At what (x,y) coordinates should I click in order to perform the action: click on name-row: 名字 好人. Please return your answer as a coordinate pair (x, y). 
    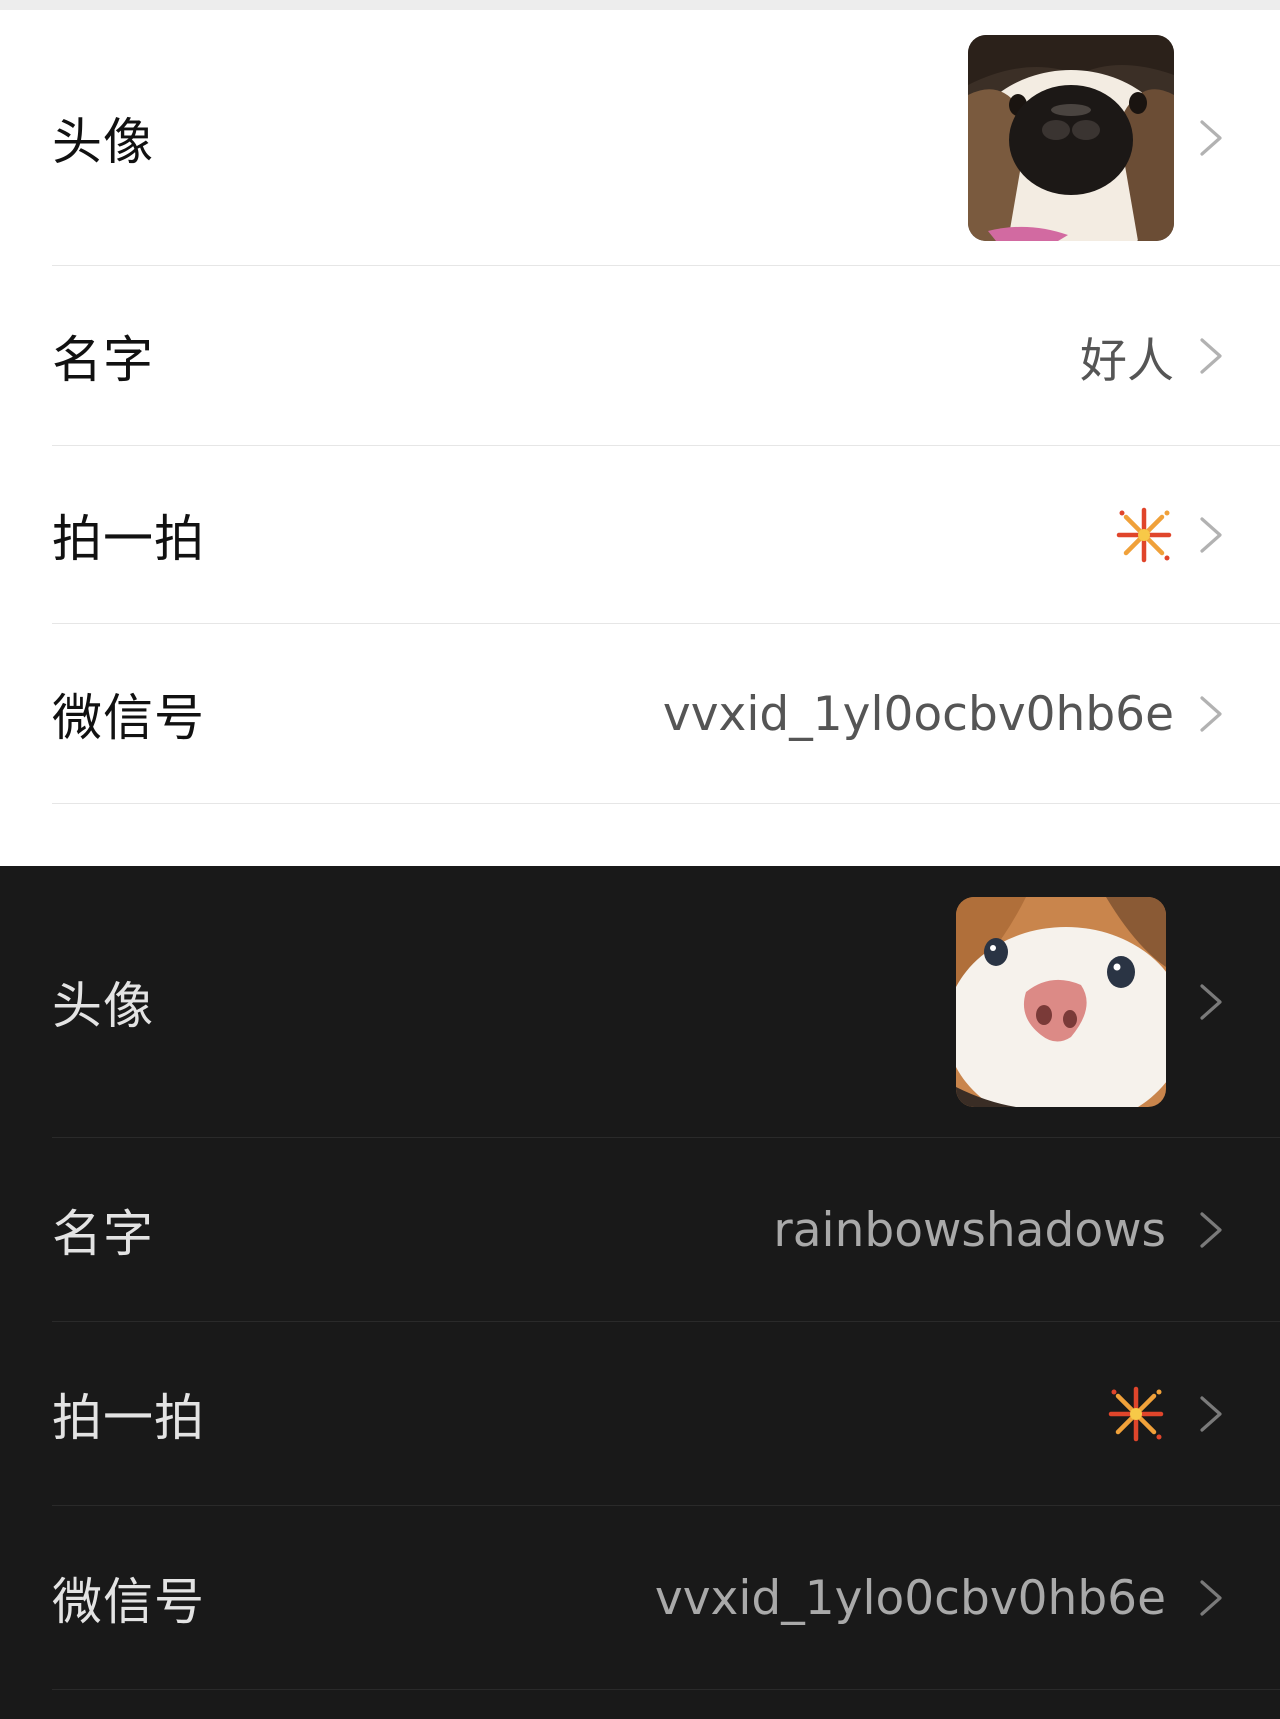
    Looking at the image, I should click on (640, 356).